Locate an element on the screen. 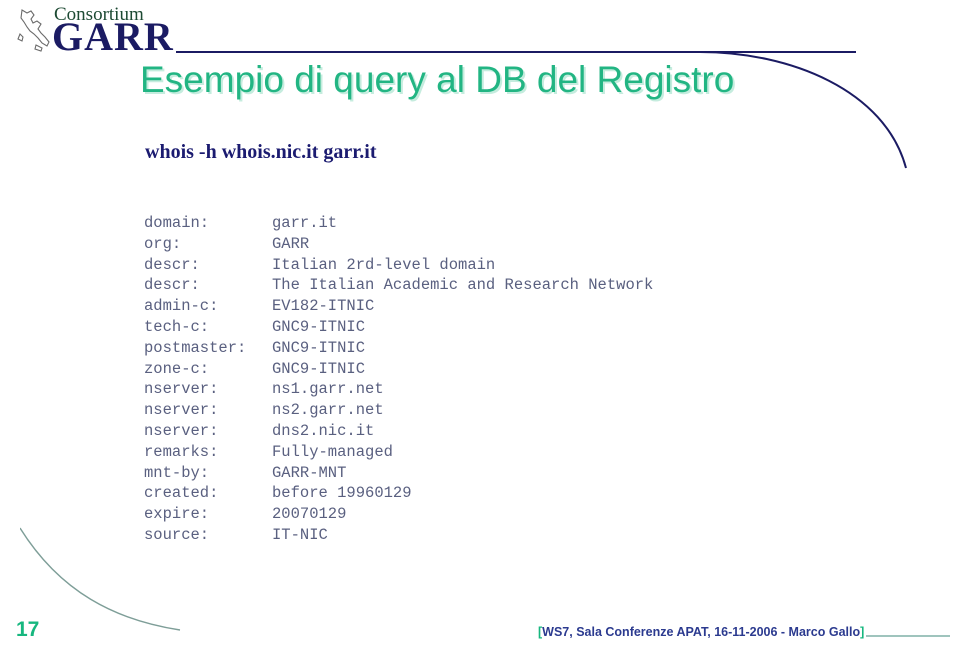  record-key: org: is located at coordinates (163, 243).